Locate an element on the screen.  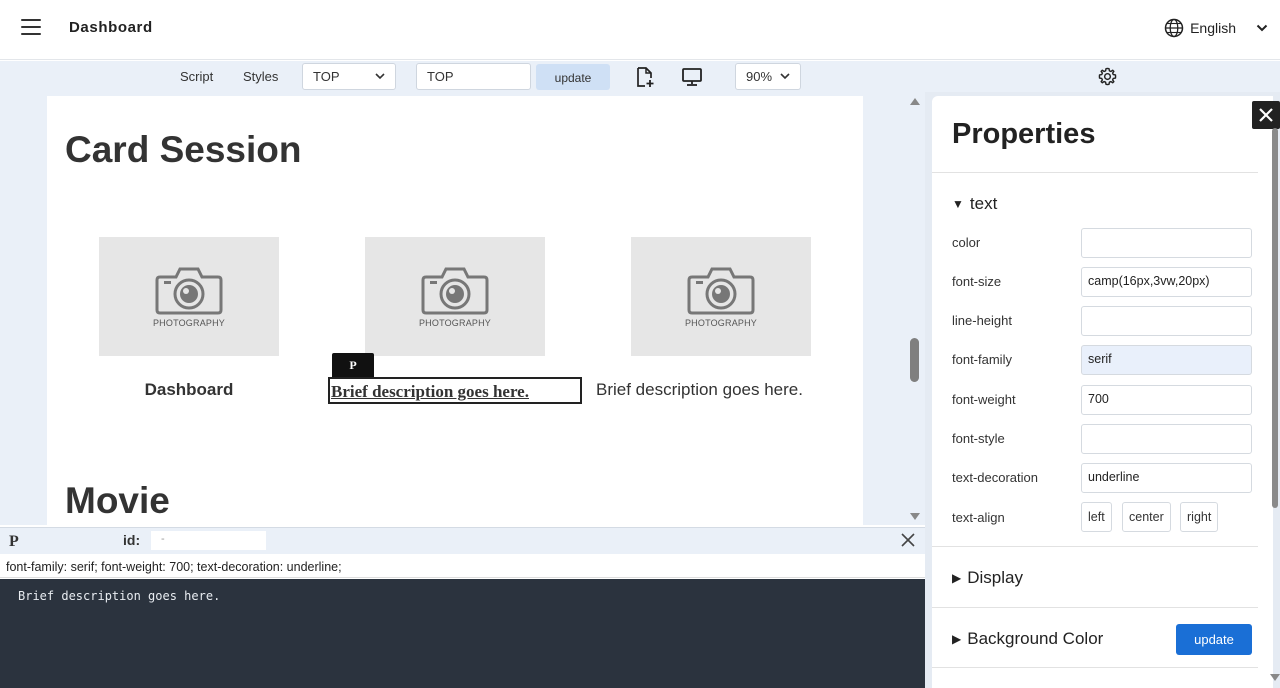
color-label: color is located at coordinates (966, 242).